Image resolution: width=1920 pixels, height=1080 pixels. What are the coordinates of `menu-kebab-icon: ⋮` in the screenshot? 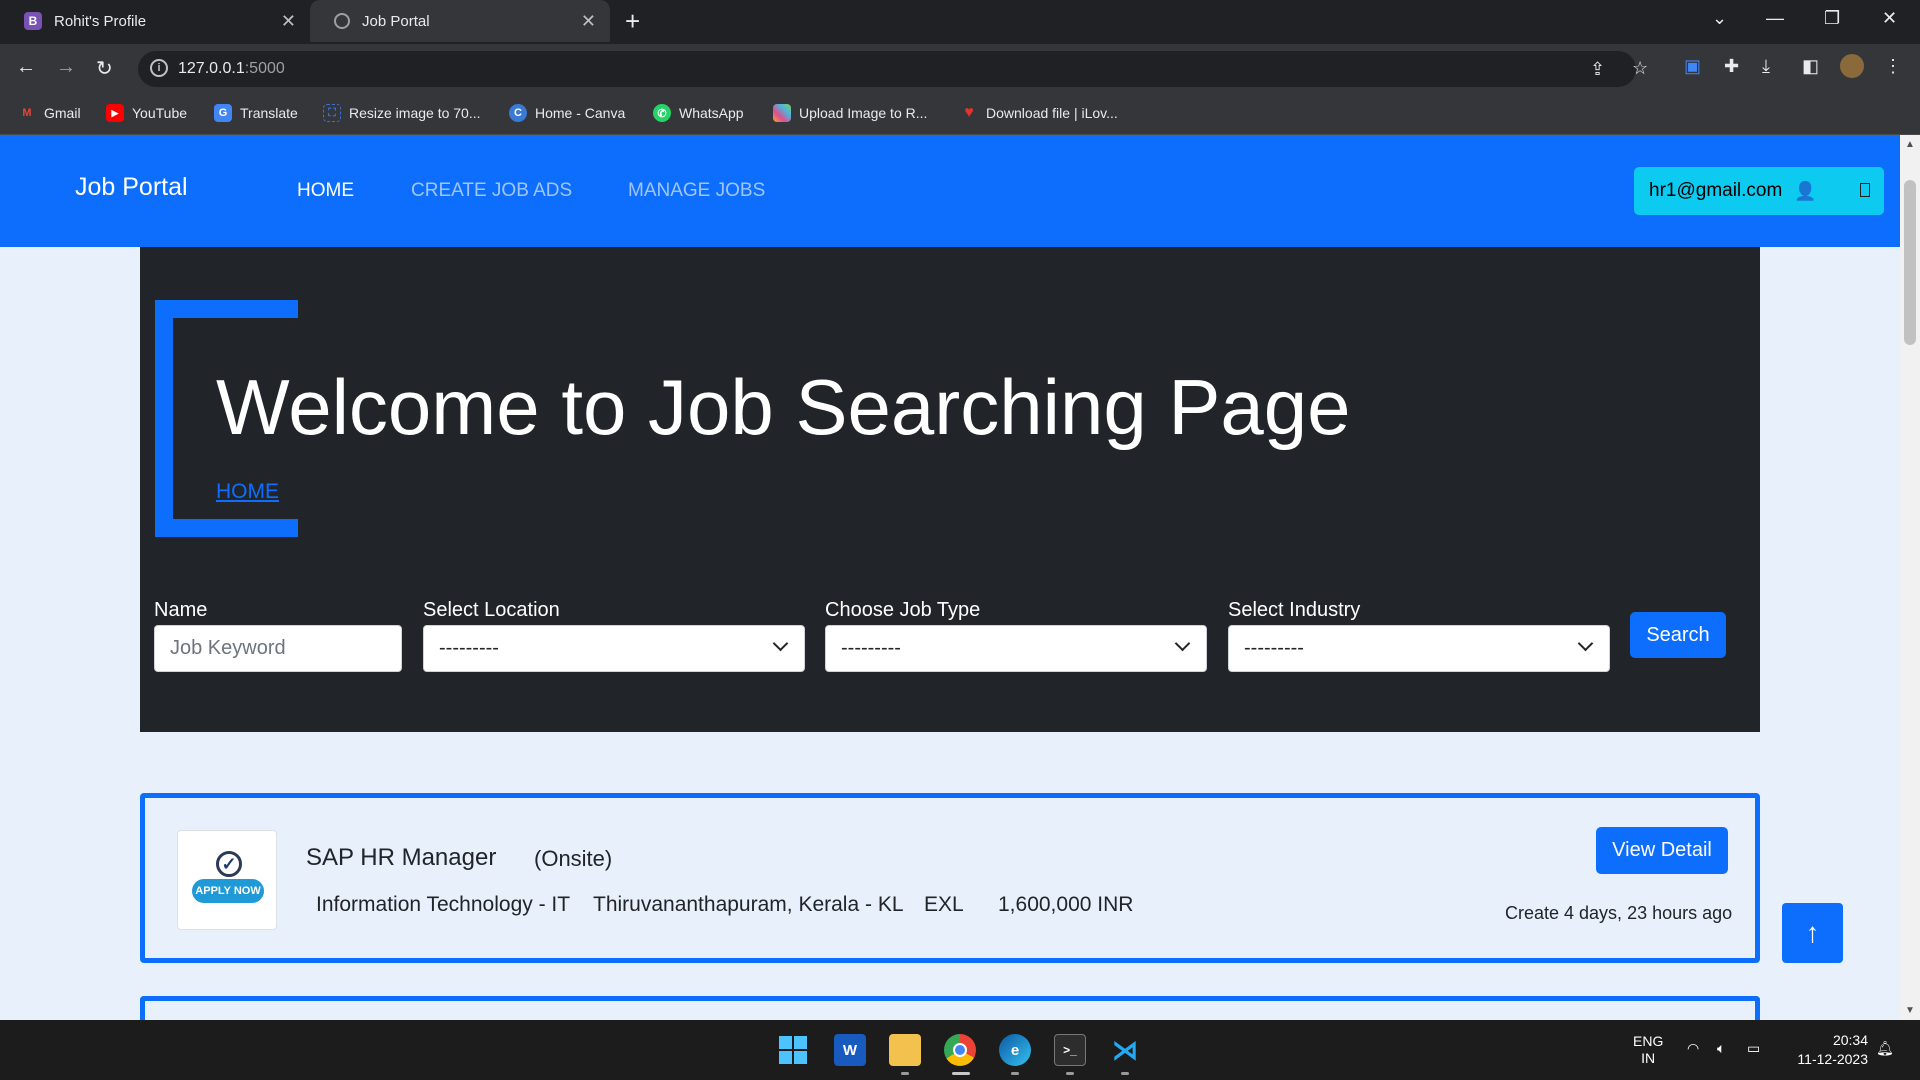 It's located at (1893, 66).